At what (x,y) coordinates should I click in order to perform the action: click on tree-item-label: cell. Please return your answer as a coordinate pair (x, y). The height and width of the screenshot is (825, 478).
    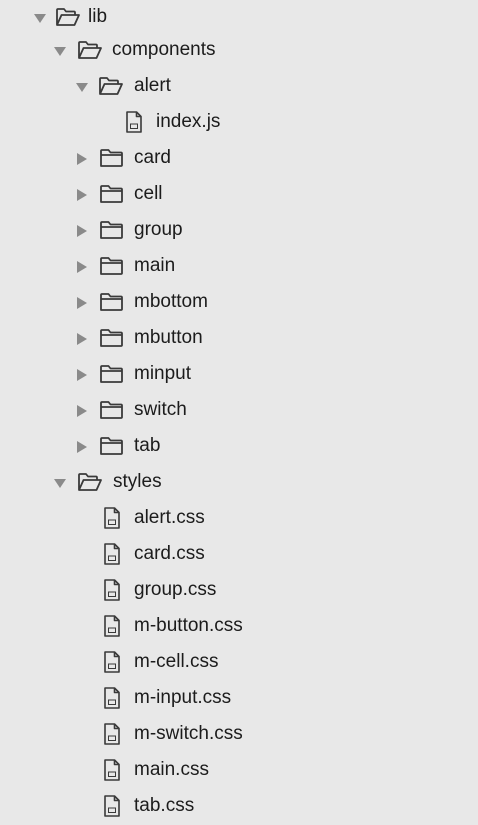
    Looking at the image, I should click on (148, 193).